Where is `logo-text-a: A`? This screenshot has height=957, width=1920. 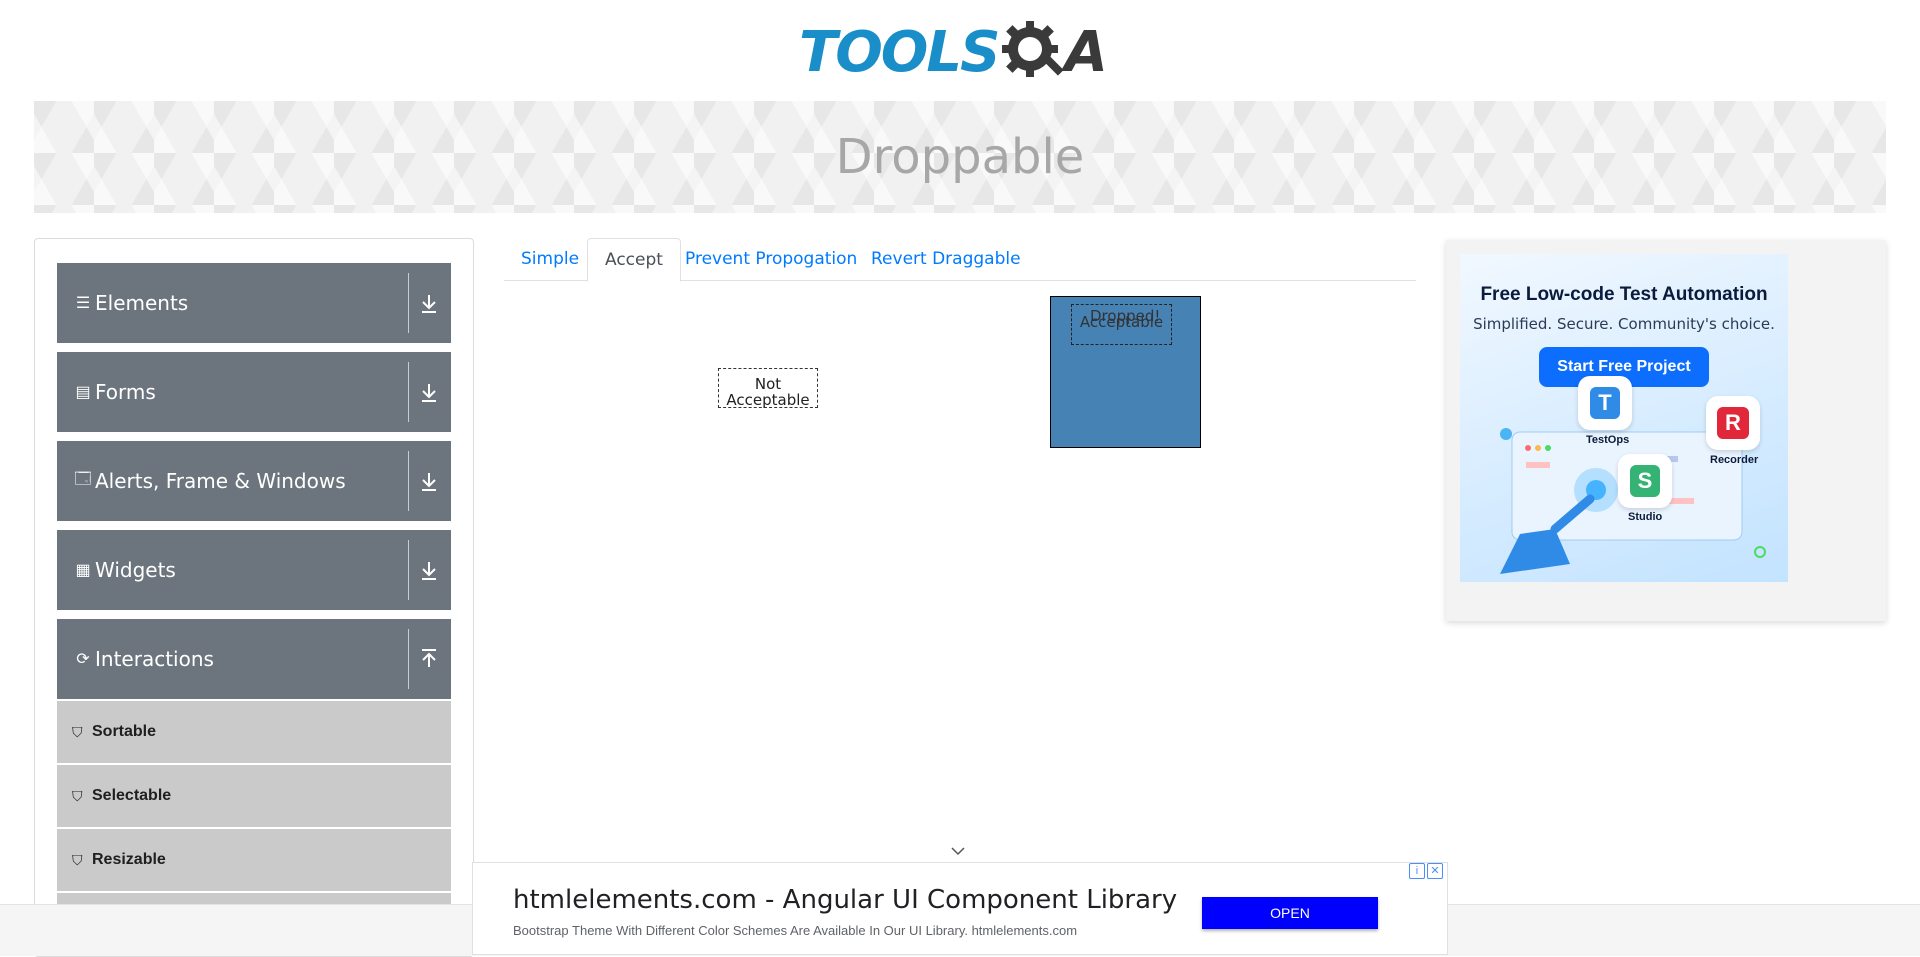 logo-text-a: A is located at coordinates (1086, 52).